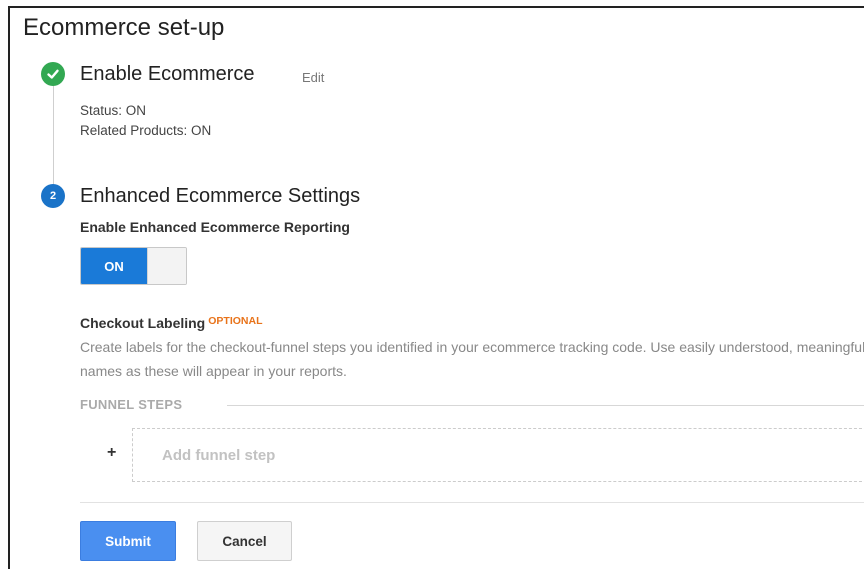  Describe the element at coordinates (9, 287) in the screenshot. I see `window-frame-left` at that location.